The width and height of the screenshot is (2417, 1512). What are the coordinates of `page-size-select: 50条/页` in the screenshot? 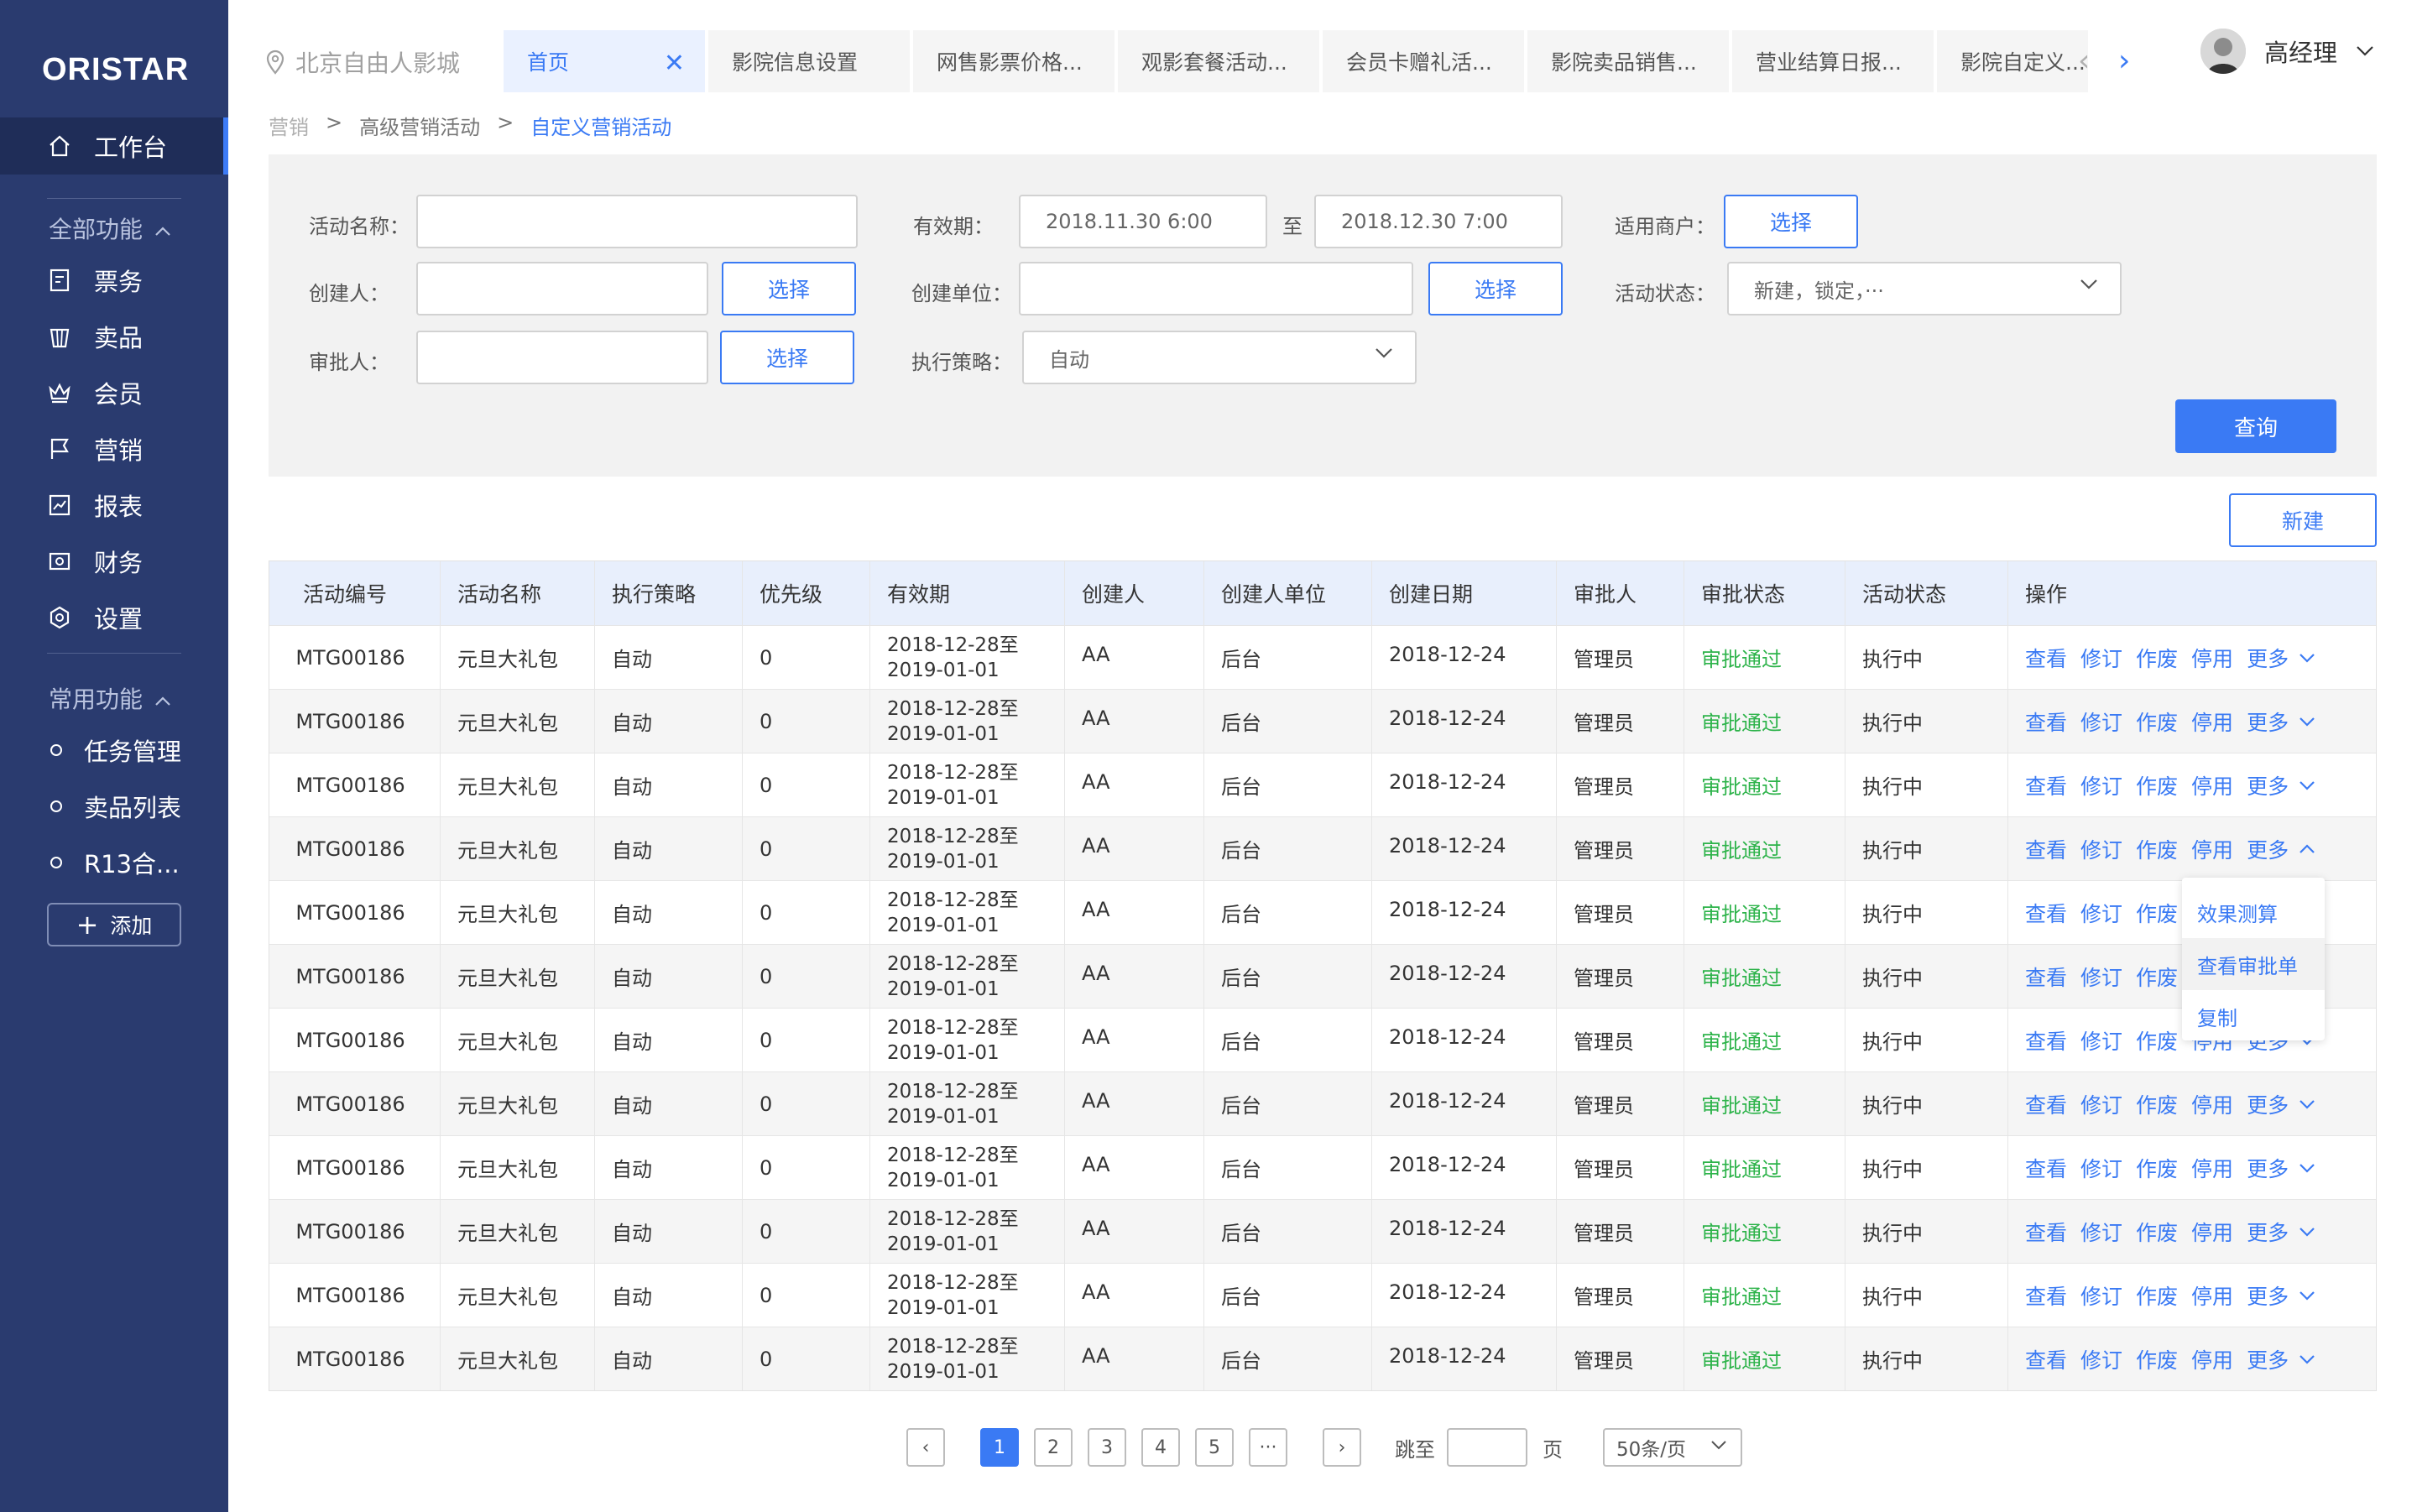 It's located at (1672, 1448).